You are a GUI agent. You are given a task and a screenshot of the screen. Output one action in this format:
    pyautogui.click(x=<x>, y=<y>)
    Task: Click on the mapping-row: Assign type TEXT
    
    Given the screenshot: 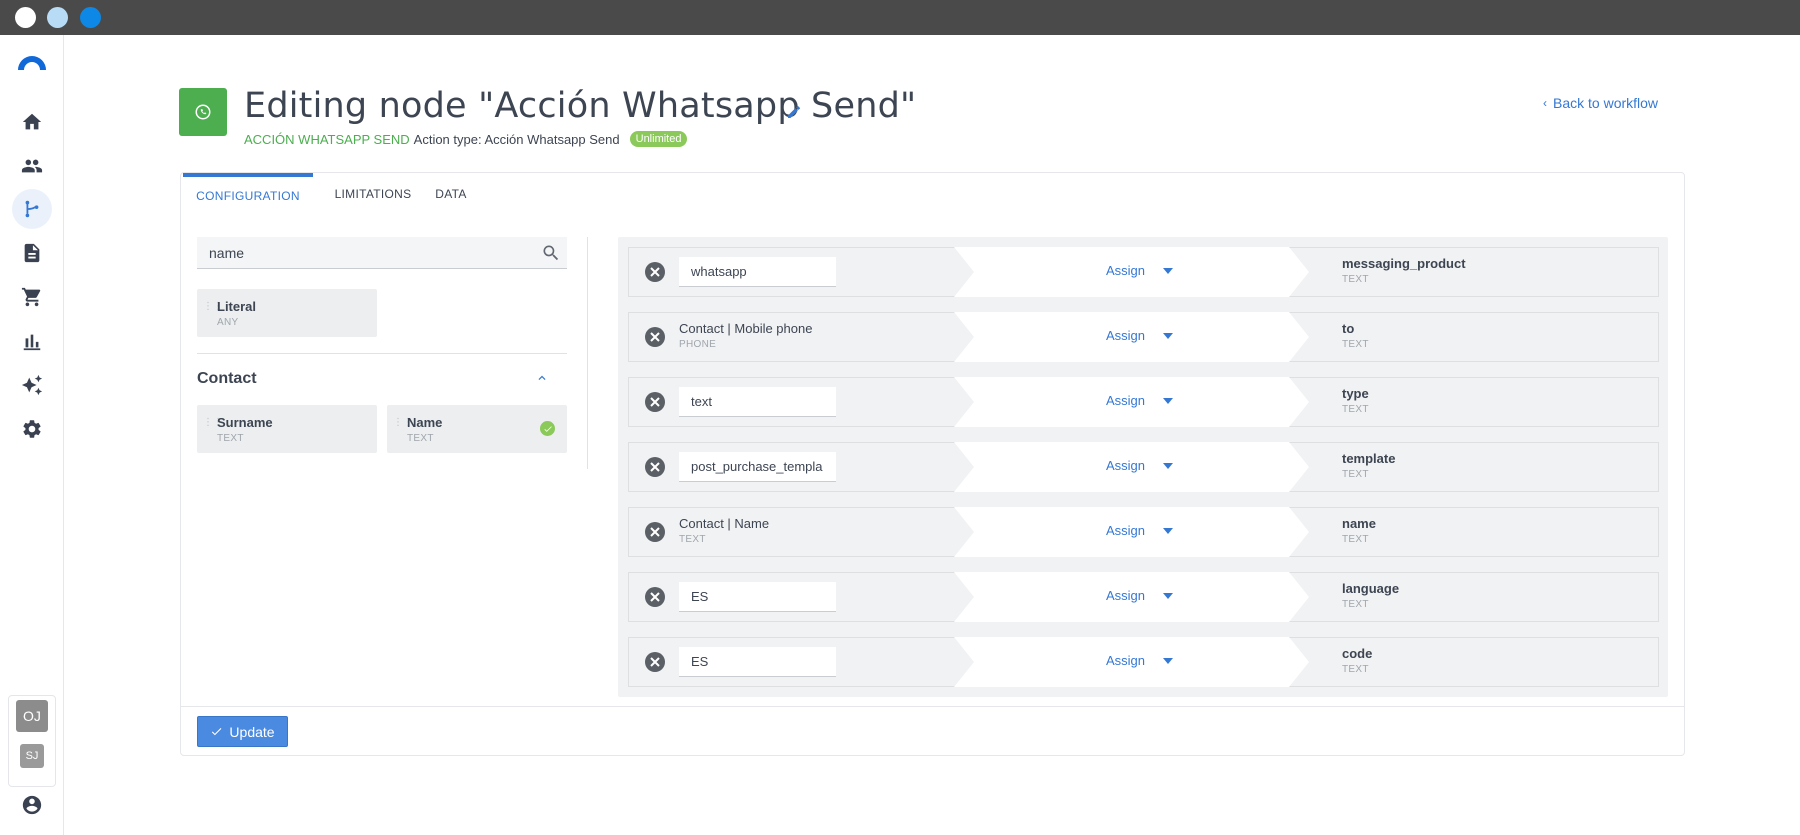 What is the action you would take?
    pyautogui.click(x=1143, y=402)
    